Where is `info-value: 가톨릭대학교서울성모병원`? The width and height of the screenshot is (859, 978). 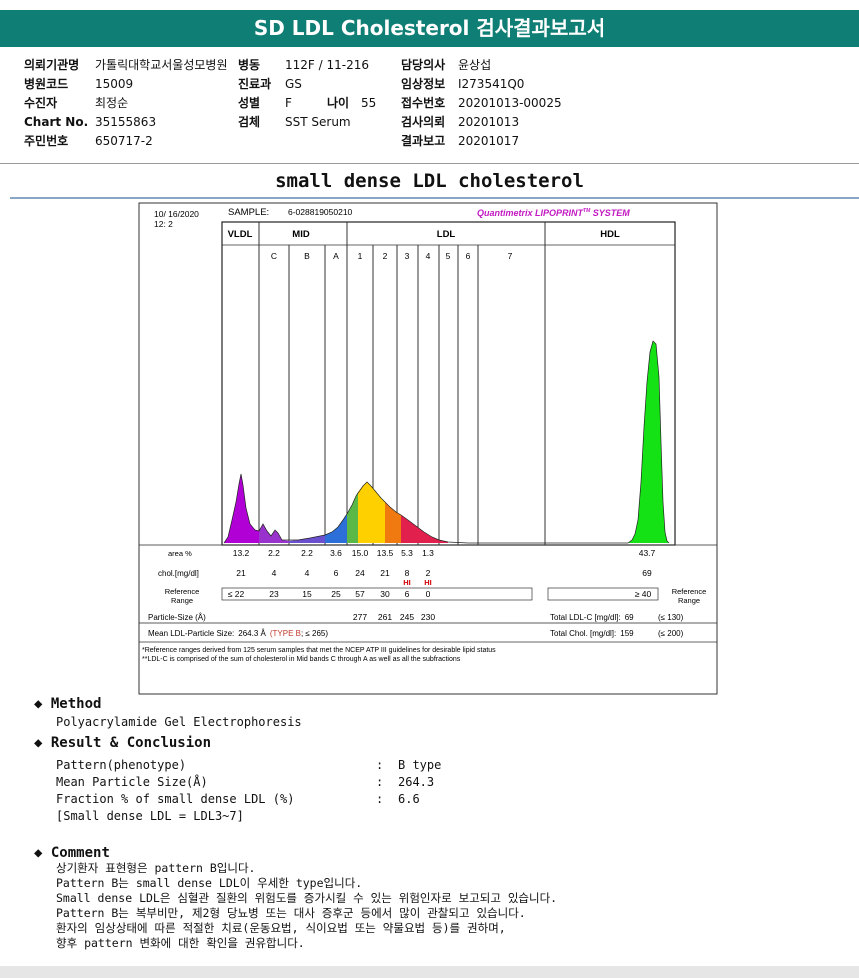
info-value: 가톨릭대학교서울성모병원 is located at coordinates (161, 65).